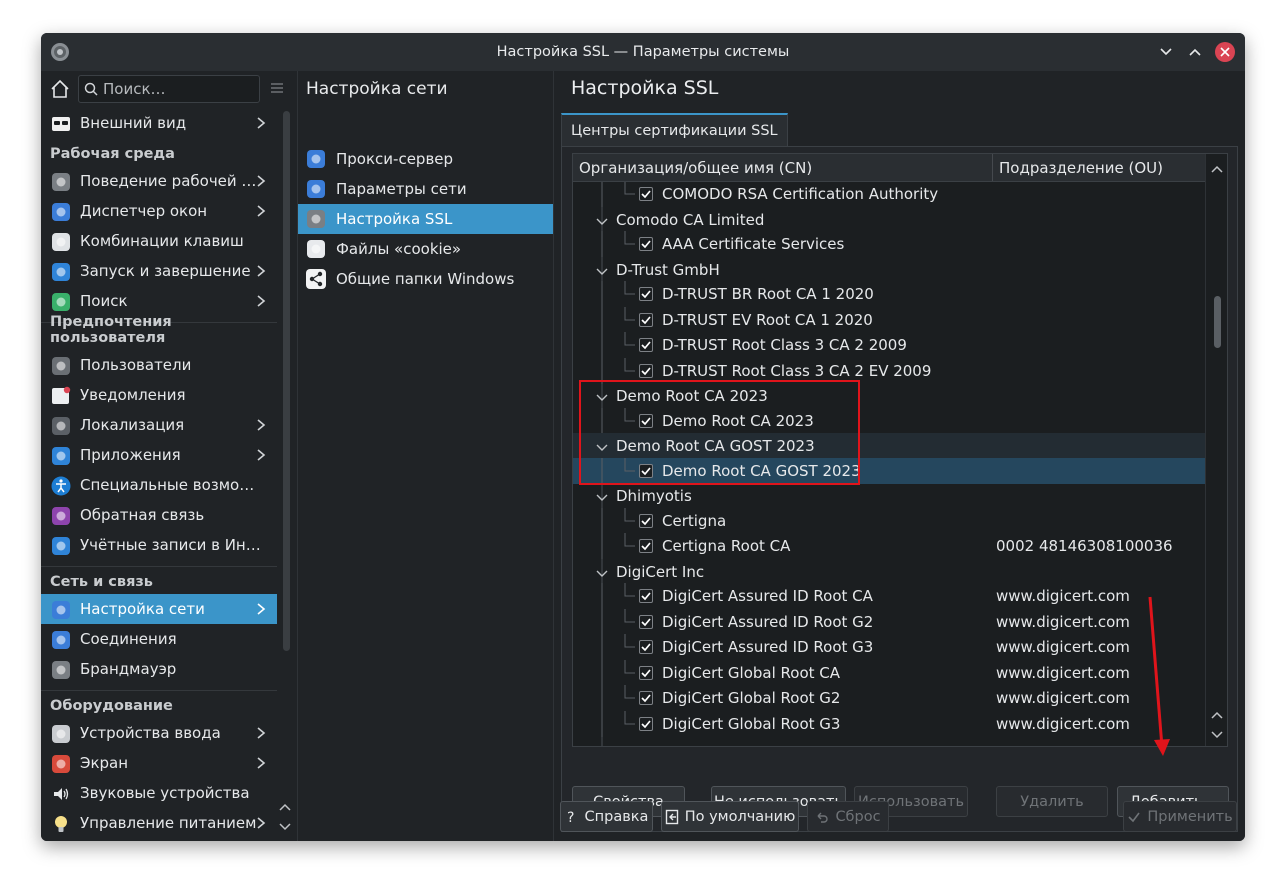 Image resolution: width=1286 pixels, height=890 pixels. What do you see at coordinates (261, 763) in the screenshot?
I see `chevron-right-icon` at bounding box center [261, 763].